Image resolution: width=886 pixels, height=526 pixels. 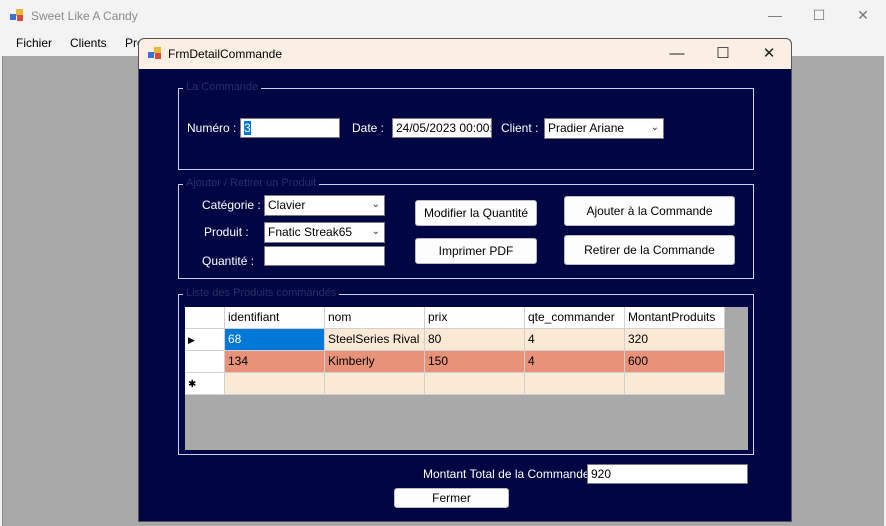 I want to click on minimize-button: —, so click(x=775, y=16).